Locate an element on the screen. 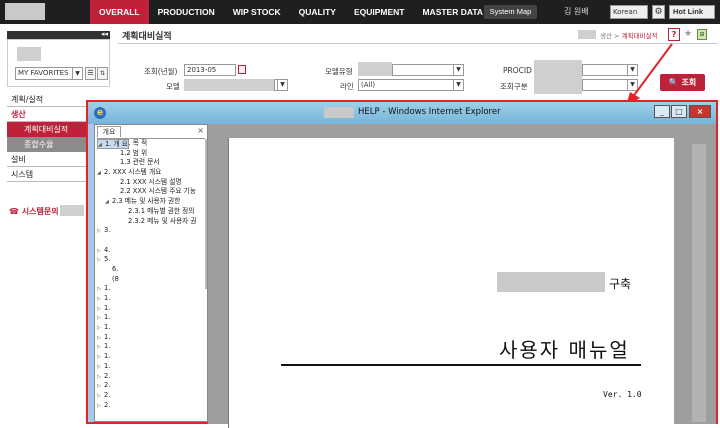 The width and height of the screenshot is (720, 428). close-button: × is located at coordinates (700, 111).